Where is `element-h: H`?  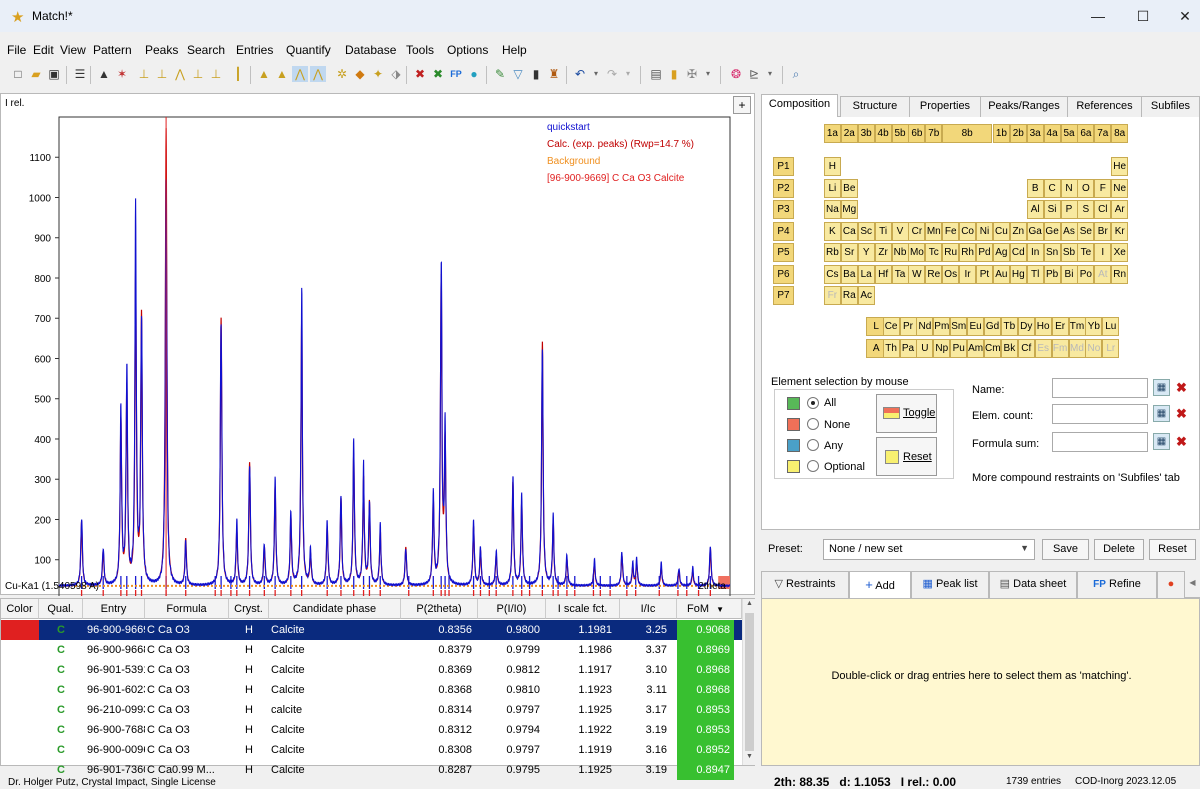
element-h: H is located at coordinates (832, 166).